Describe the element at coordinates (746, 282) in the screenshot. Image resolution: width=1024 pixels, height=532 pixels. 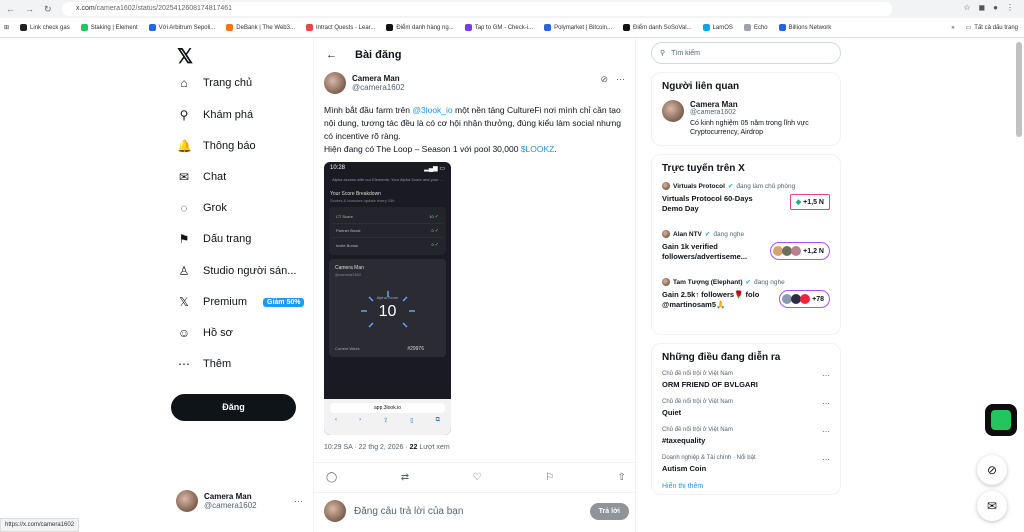
I see `space-host: Tam Tượng (Elephant) ✔ đang nghe` at that location.